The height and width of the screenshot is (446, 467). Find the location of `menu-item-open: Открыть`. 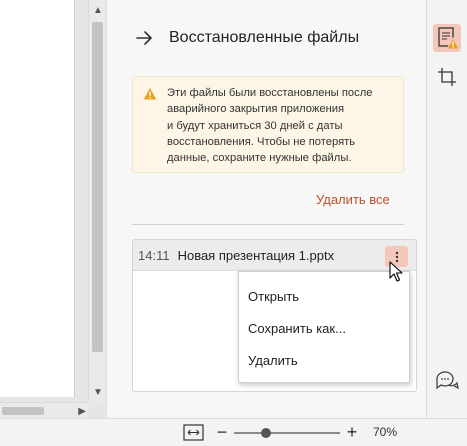

menu-item-open: Открыть is located at coordinates (273, 296).